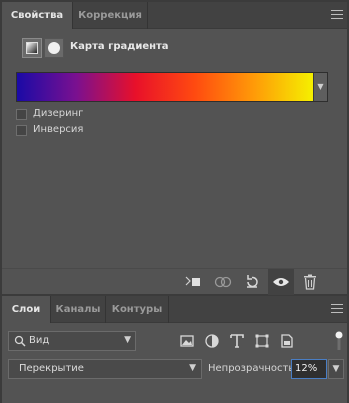  Describe the element at coordinates (174, 342) in the screenshot. I see `layer-filter-row: Вид ▼` at that location.